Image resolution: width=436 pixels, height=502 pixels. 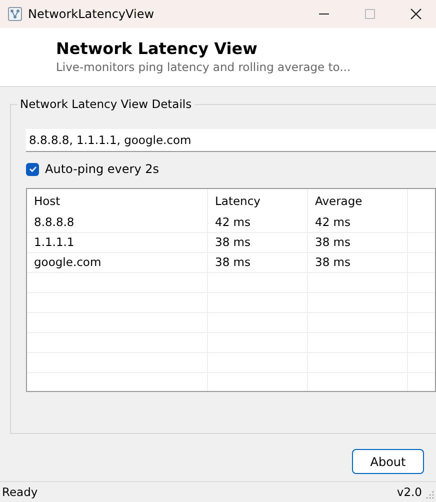 I want to click on column-header: Host, so click(x=117, y=201).